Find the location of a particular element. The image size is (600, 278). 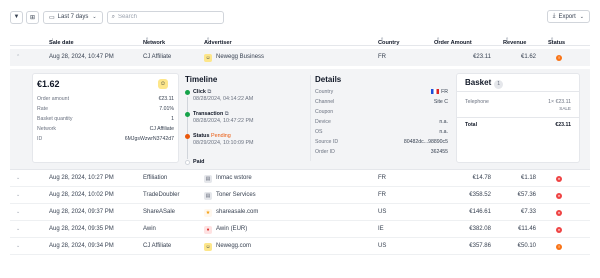

col-order-amount: Order Amount ⇕ is located at coordinates (453, 41).